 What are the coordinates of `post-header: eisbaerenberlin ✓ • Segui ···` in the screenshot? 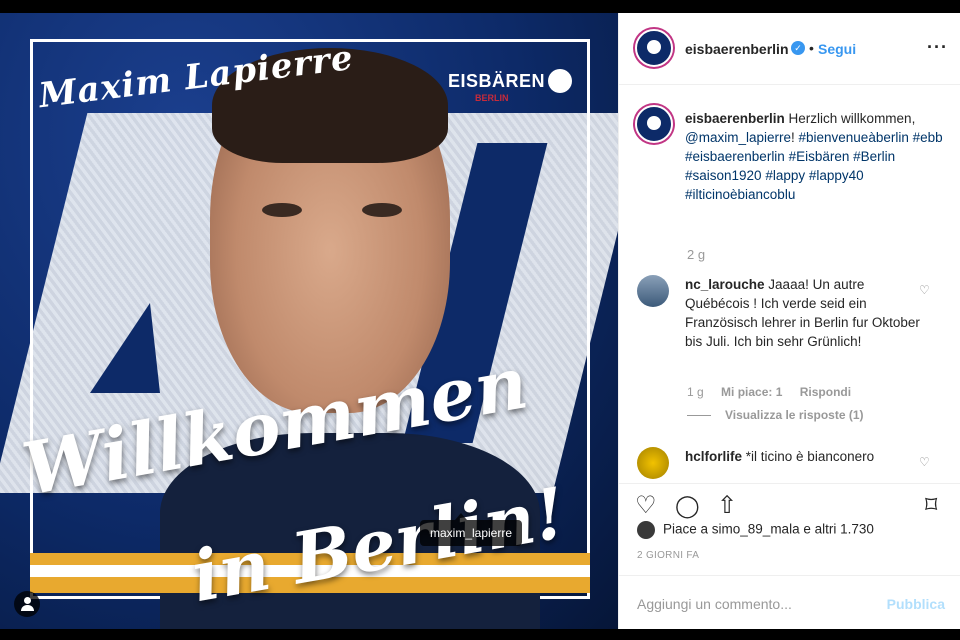 It's located at (789, 49).